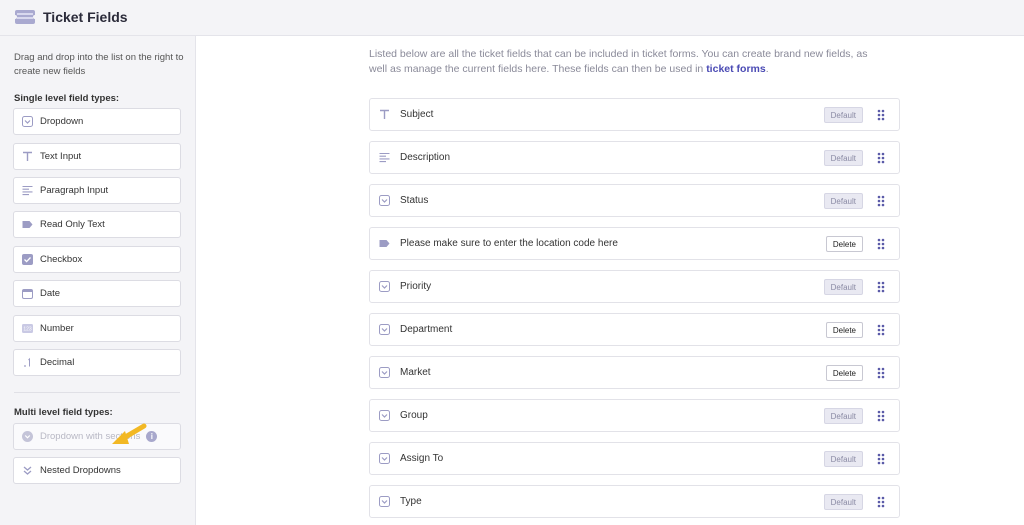 Image resolution: width=1024 pixels, height=525 pixels. What do you see at coordinates (97, 436) in the screenshot?
I see `field-type-dropdown-with-sections: Dropdown with sections i` at bounding box center [97, 436].